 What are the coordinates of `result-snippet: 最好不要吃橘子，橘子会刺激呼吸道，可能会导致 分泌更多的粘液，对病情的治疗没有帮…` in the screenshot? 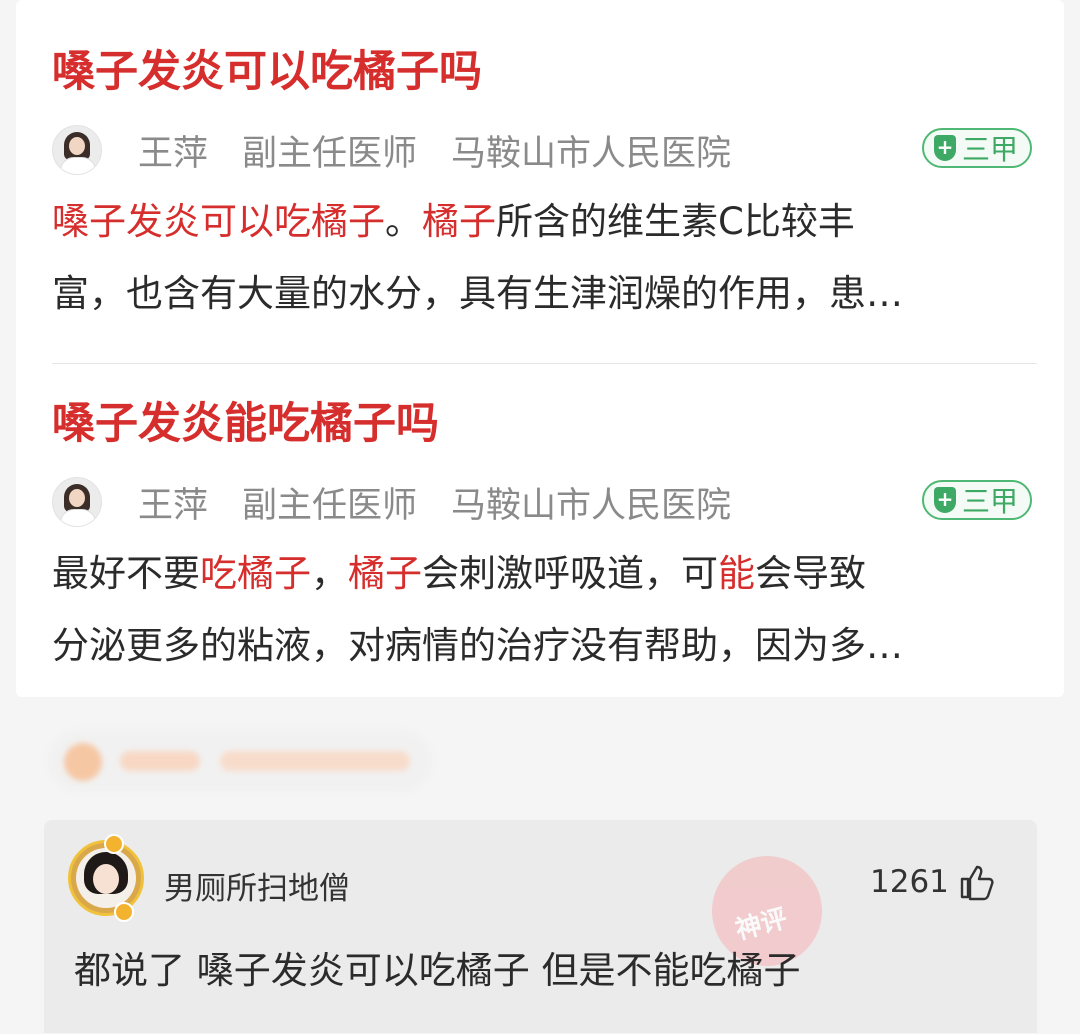 It's located at (542, 610).